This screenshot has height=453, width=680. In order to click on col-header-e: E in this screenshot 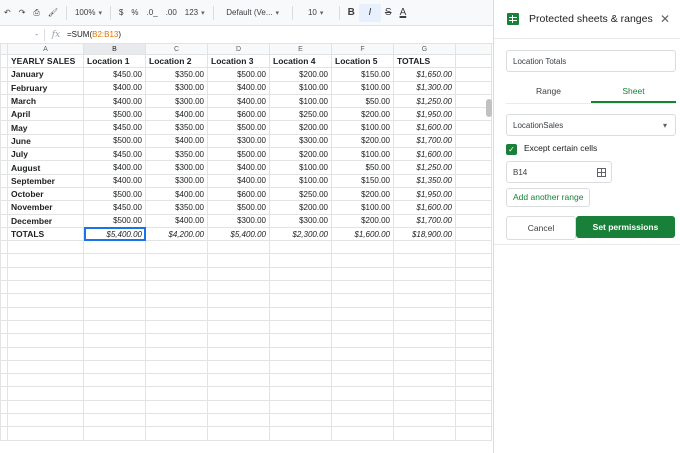, I will do `click(300, 49)`.